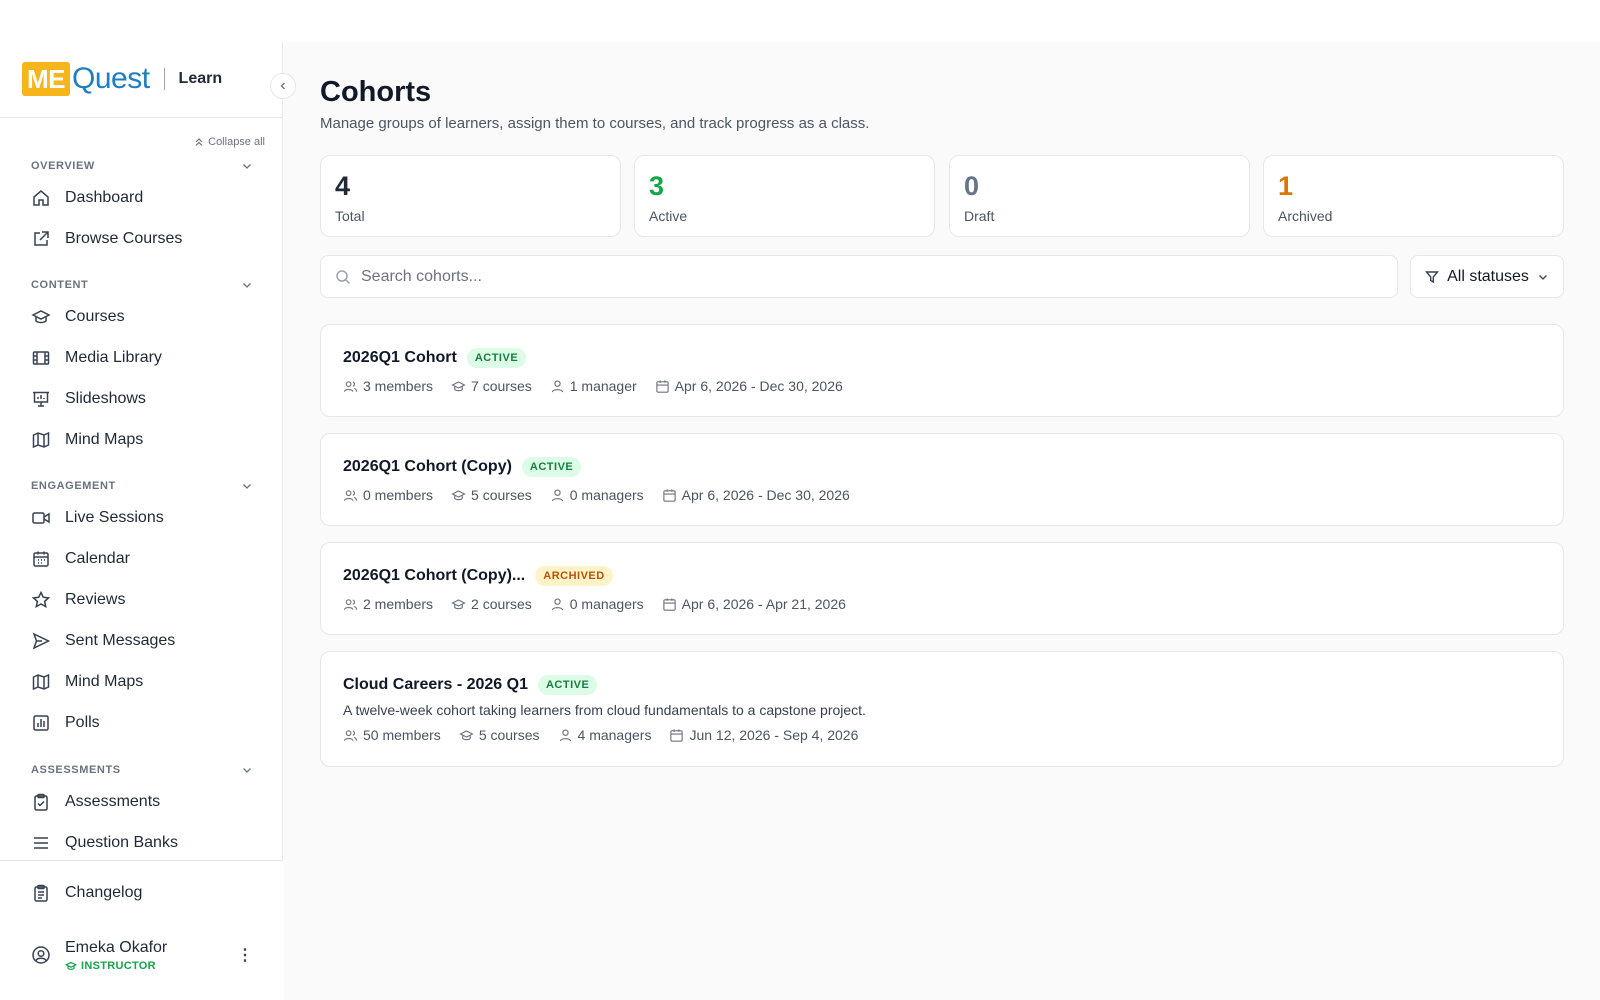  I want to click on sidebar-item-label: Dashboard, so click(104, 197).